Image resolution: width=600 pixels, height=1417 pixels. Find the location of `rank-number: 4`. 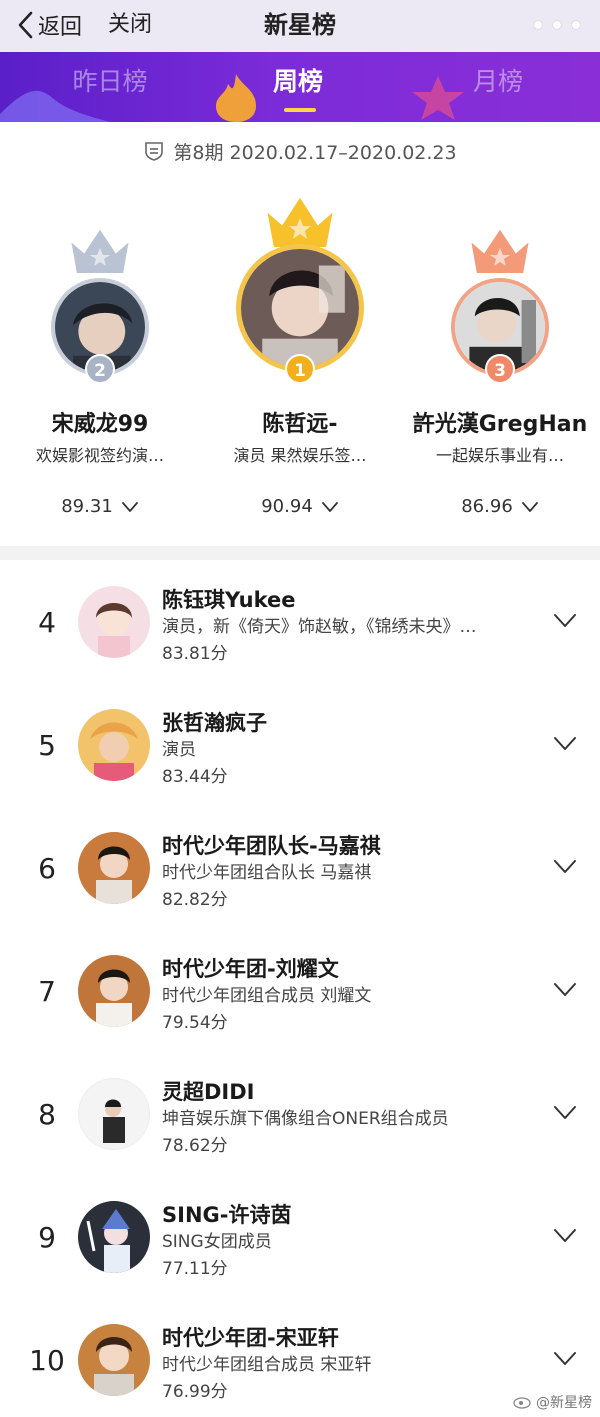

rank-number: 4 is located at coordinates (47, 622).